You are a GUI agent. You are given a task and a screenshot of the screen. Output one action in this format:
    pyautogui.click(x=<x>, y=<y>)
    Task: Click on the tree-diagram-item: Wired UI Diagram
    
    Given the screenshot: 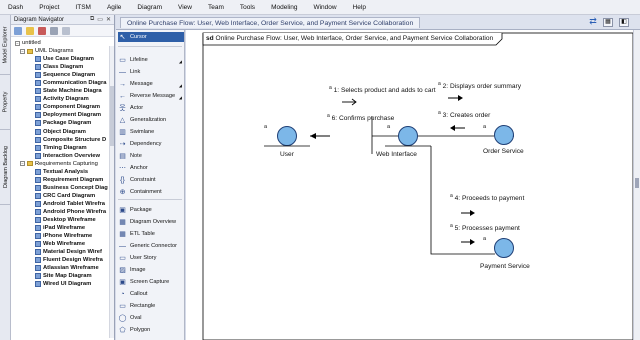 What is the action you would take?
    pyautogui.click(x=62, y=284)
    